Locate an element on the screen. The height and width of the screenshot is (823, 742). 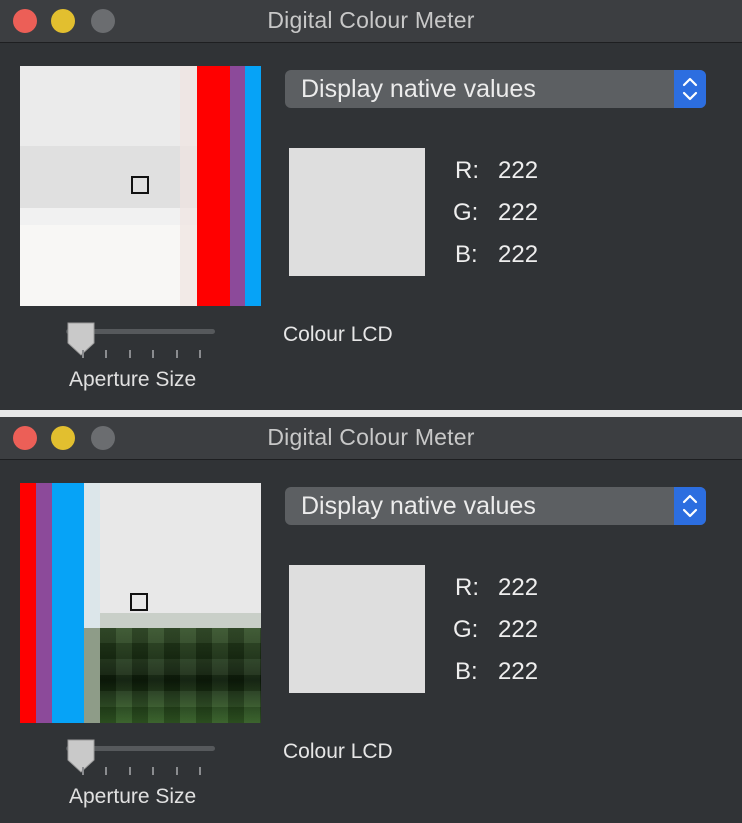
window-gap is located at coordinates (371, 413).